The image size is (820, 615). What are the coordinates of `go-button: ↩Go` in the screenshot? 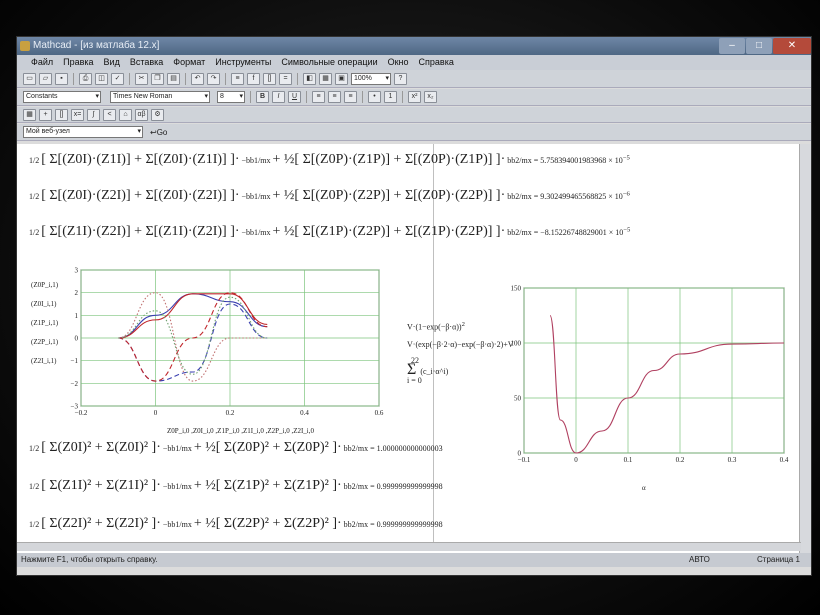 It's located at (158, 132).